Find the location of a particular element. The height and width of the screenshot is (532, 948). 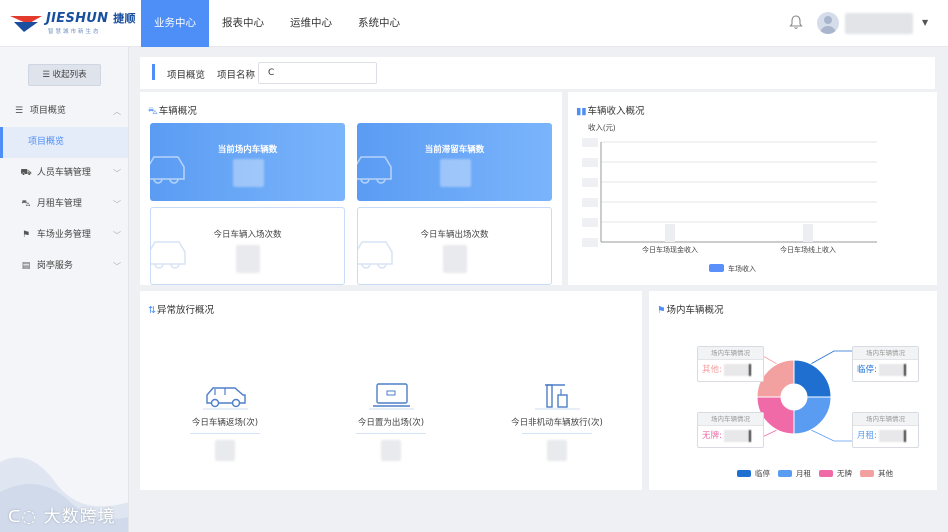

collapse-list-button: ☰ 收起列表 is located at coordinates (64, 75).